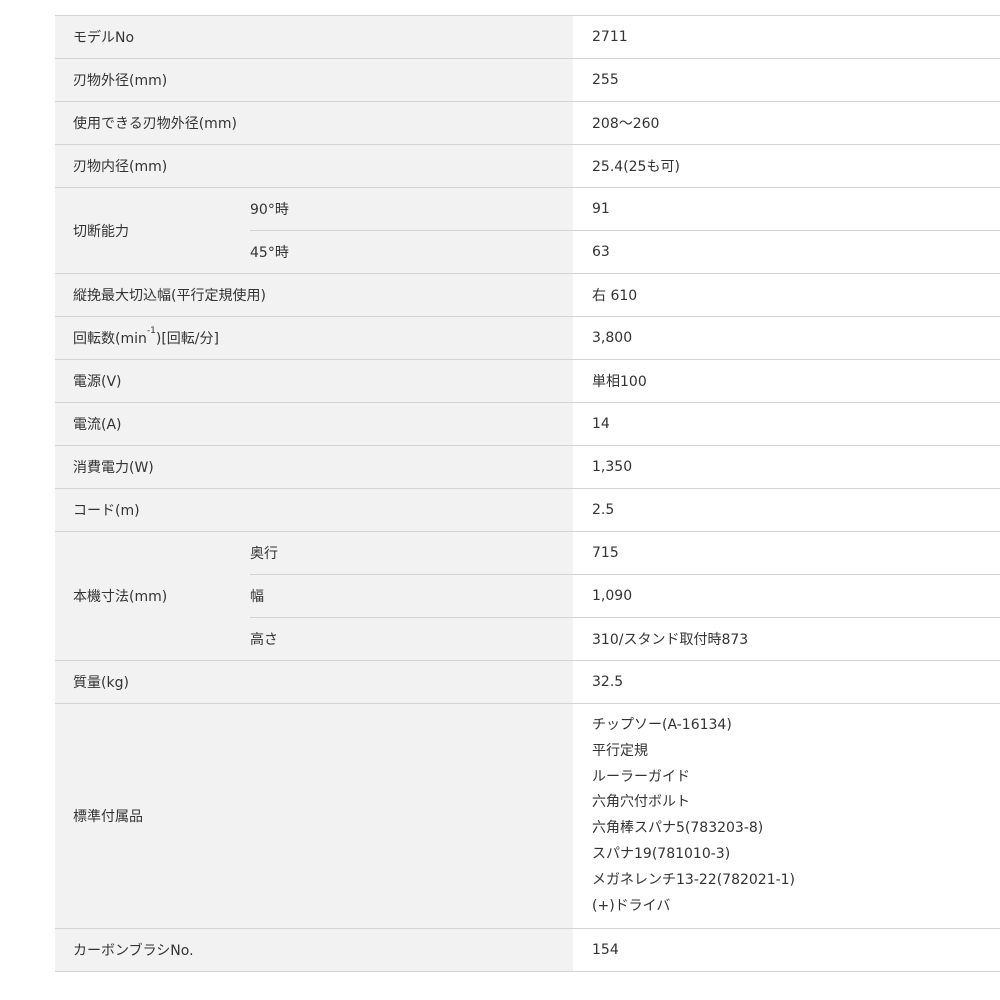 Image resolution: width=1000 pixels, height=1000 pixels. Describe the element at coordinates (412, 252) in the screenshot. I see `spec-sublabel: 45°時` at that location.